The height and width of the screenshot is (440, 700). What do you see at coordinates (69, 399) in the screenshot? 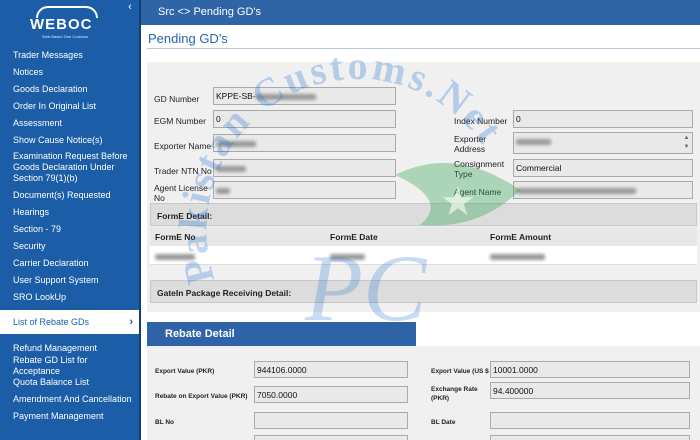
I see `sidebar-item-amendment-cancellation: Amendment And Cancellation` at bounding box center [69, 399].